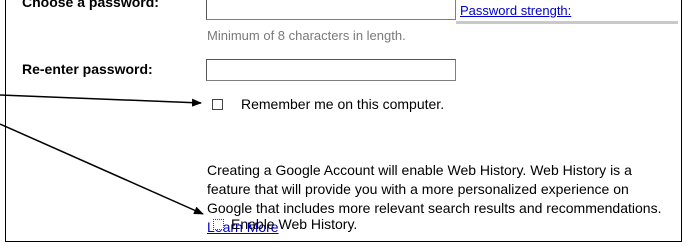  I want to click on annotation-arrows, so click(102, 154).